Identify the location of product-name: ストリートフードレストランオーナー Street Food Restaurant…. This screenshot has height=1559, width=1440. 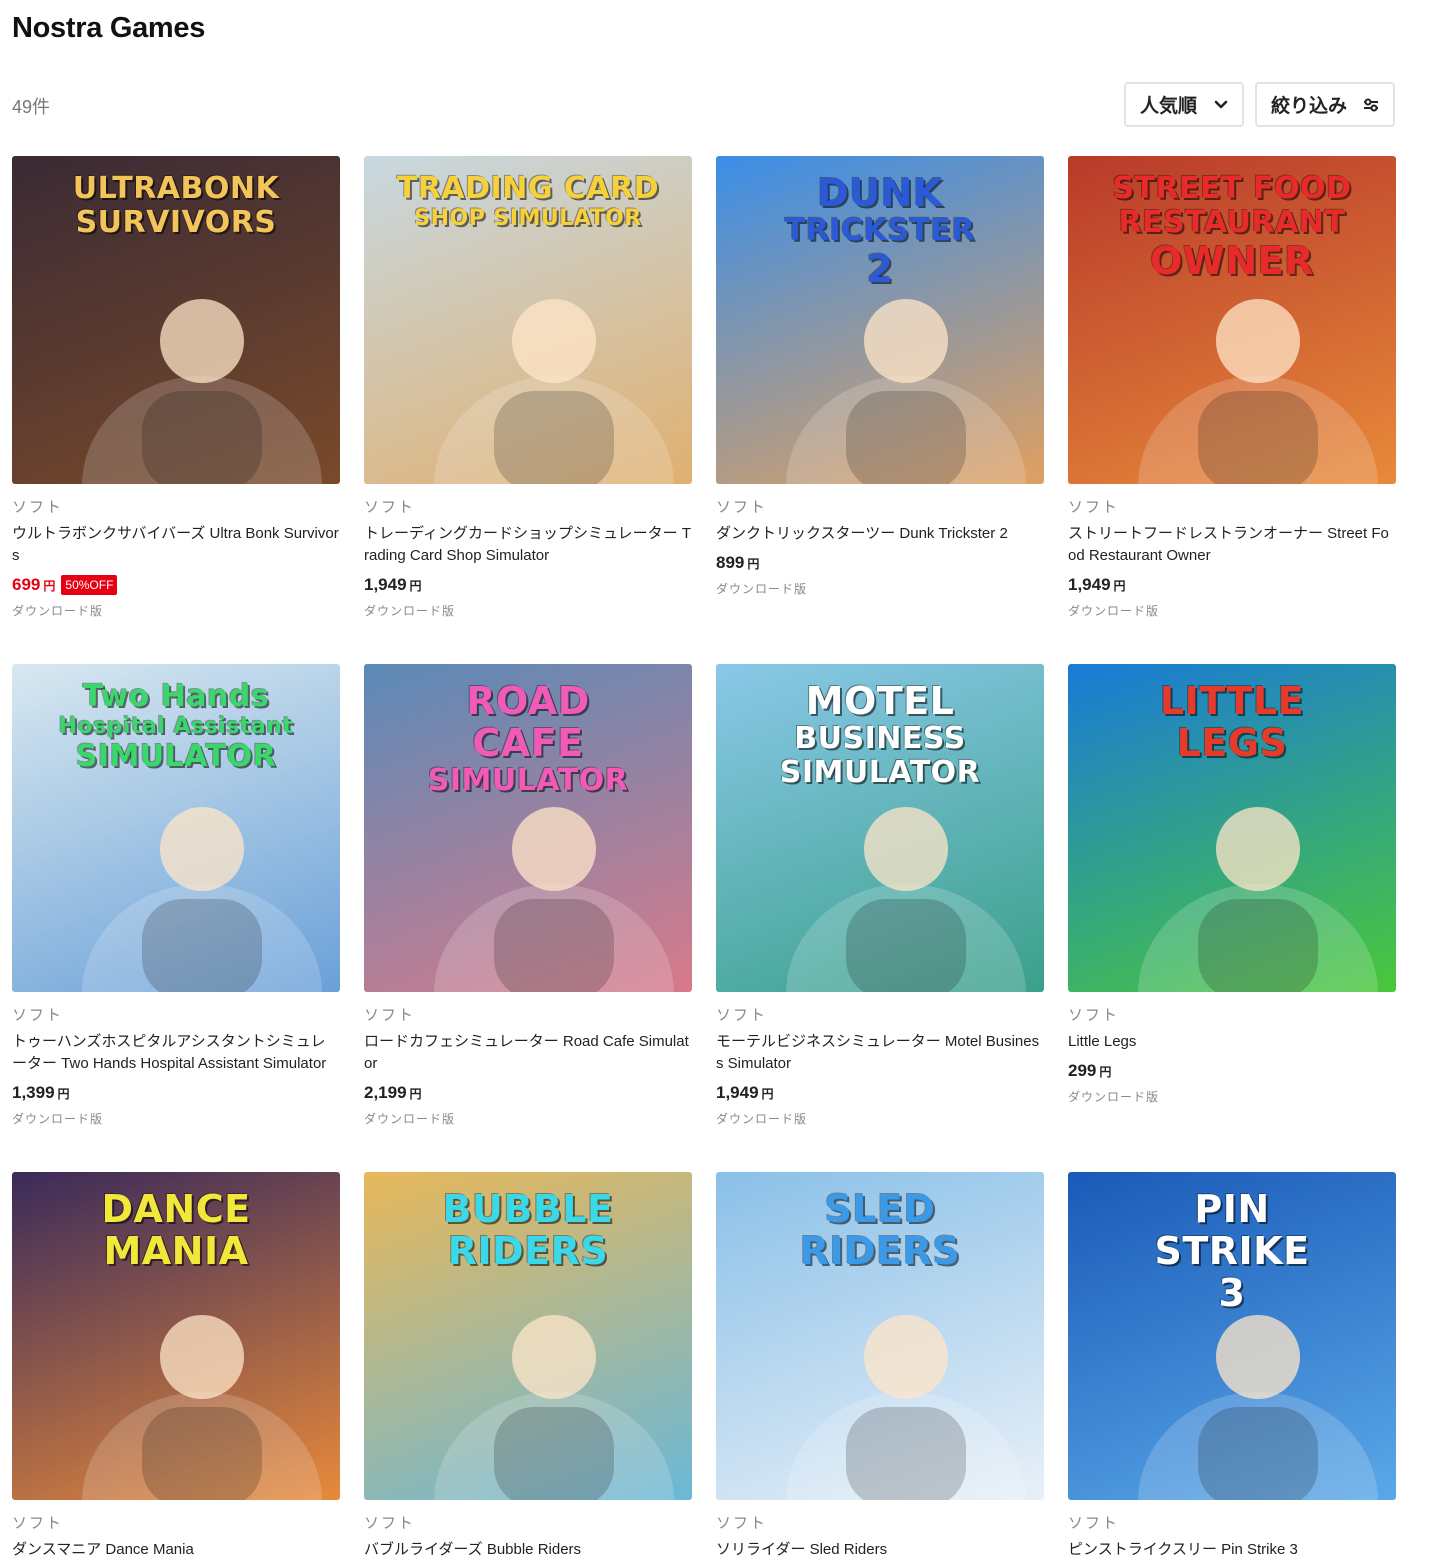
(1232, 545).